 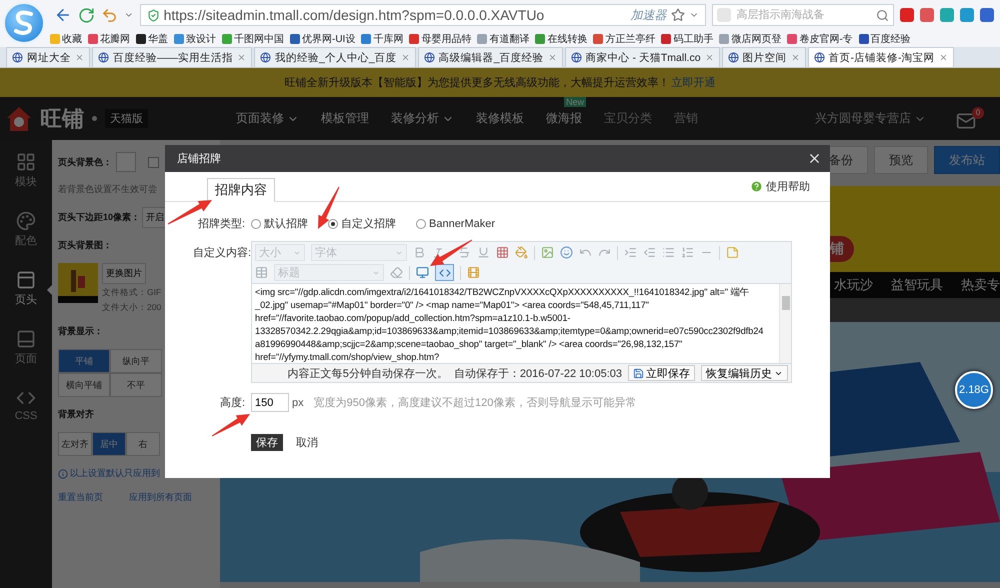 What do you see at coordinates (661, 373) in the screenshot?
I see `save-now-button: 立即保存` at bounding box center [661, 373].